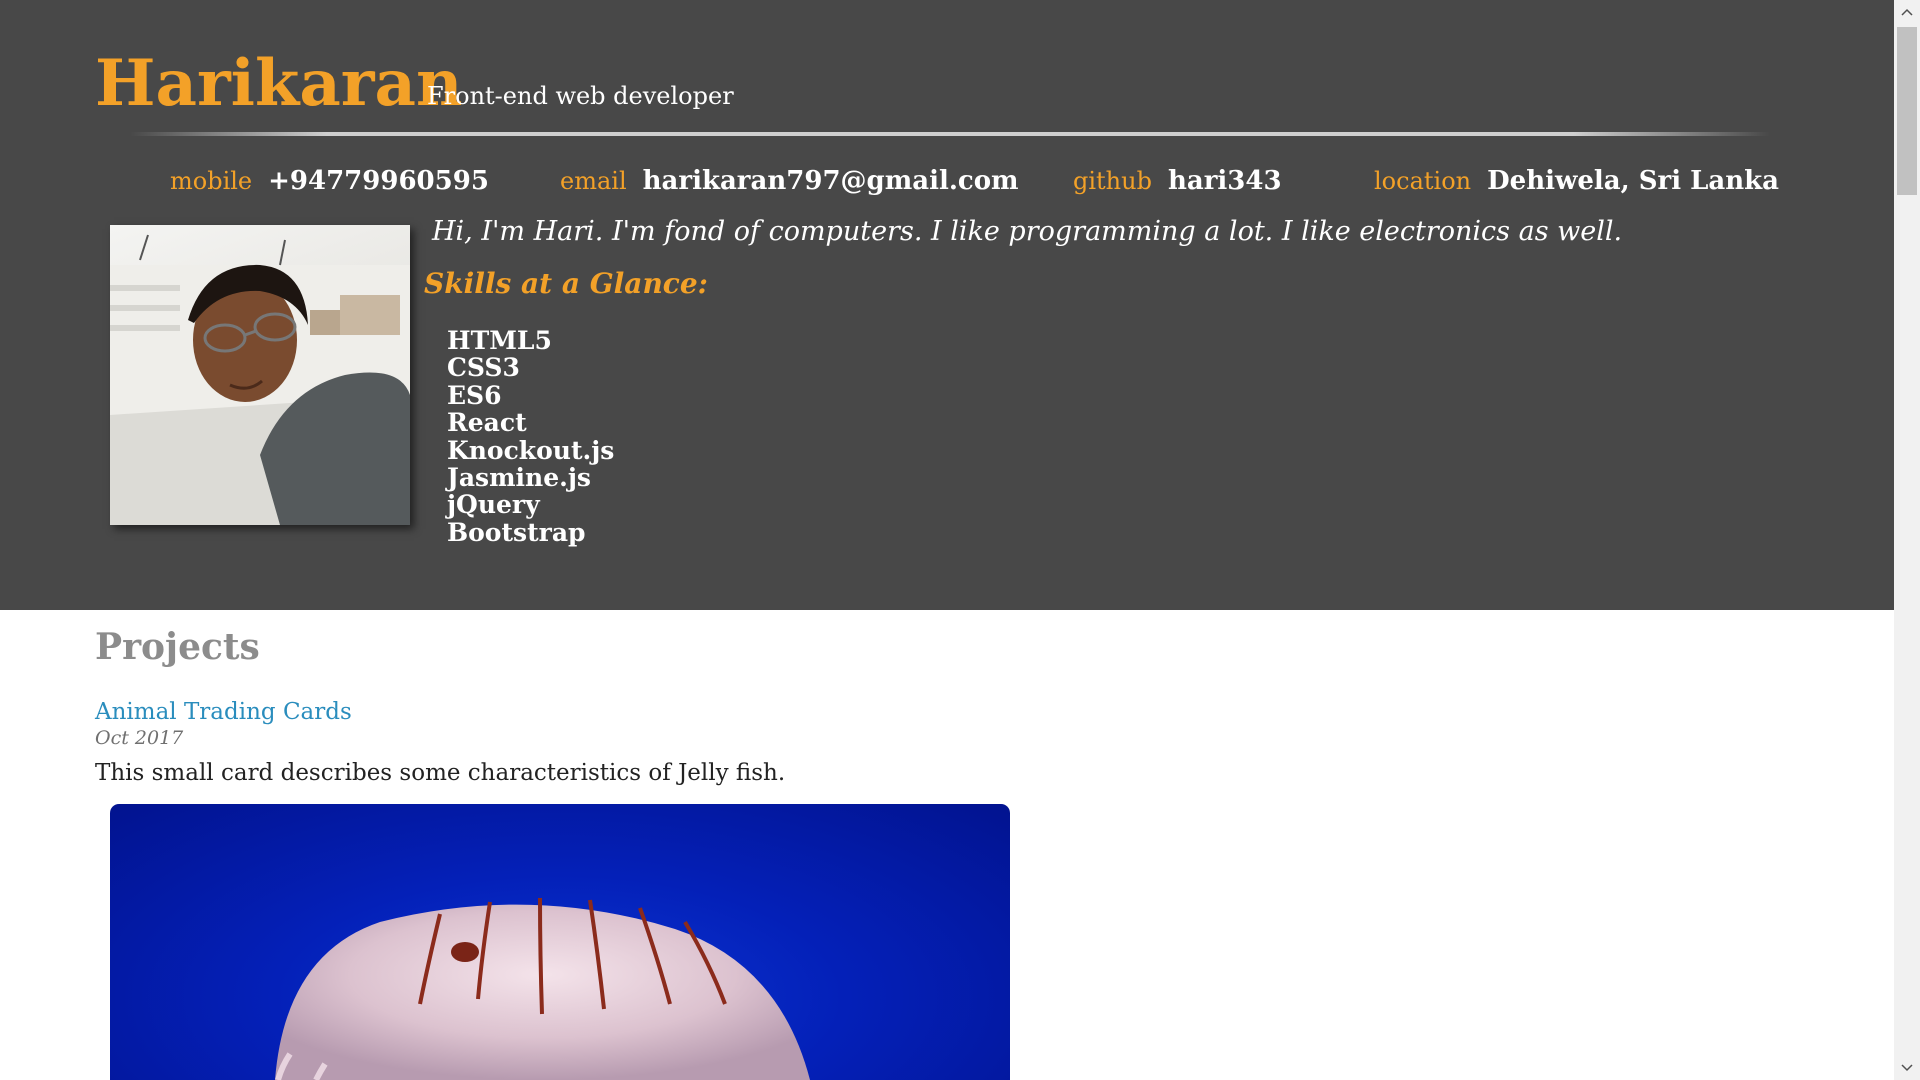 The height and width of the screenshot is (1080, 1920). Describe the element at coordinates (177, 647) in the screenshot. I see `projects-heading: Projects` at that location.